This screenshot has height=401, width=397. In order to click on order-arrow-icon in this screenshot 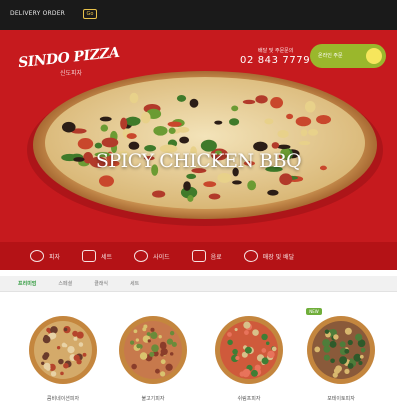, I will do `click(374, 56)`.